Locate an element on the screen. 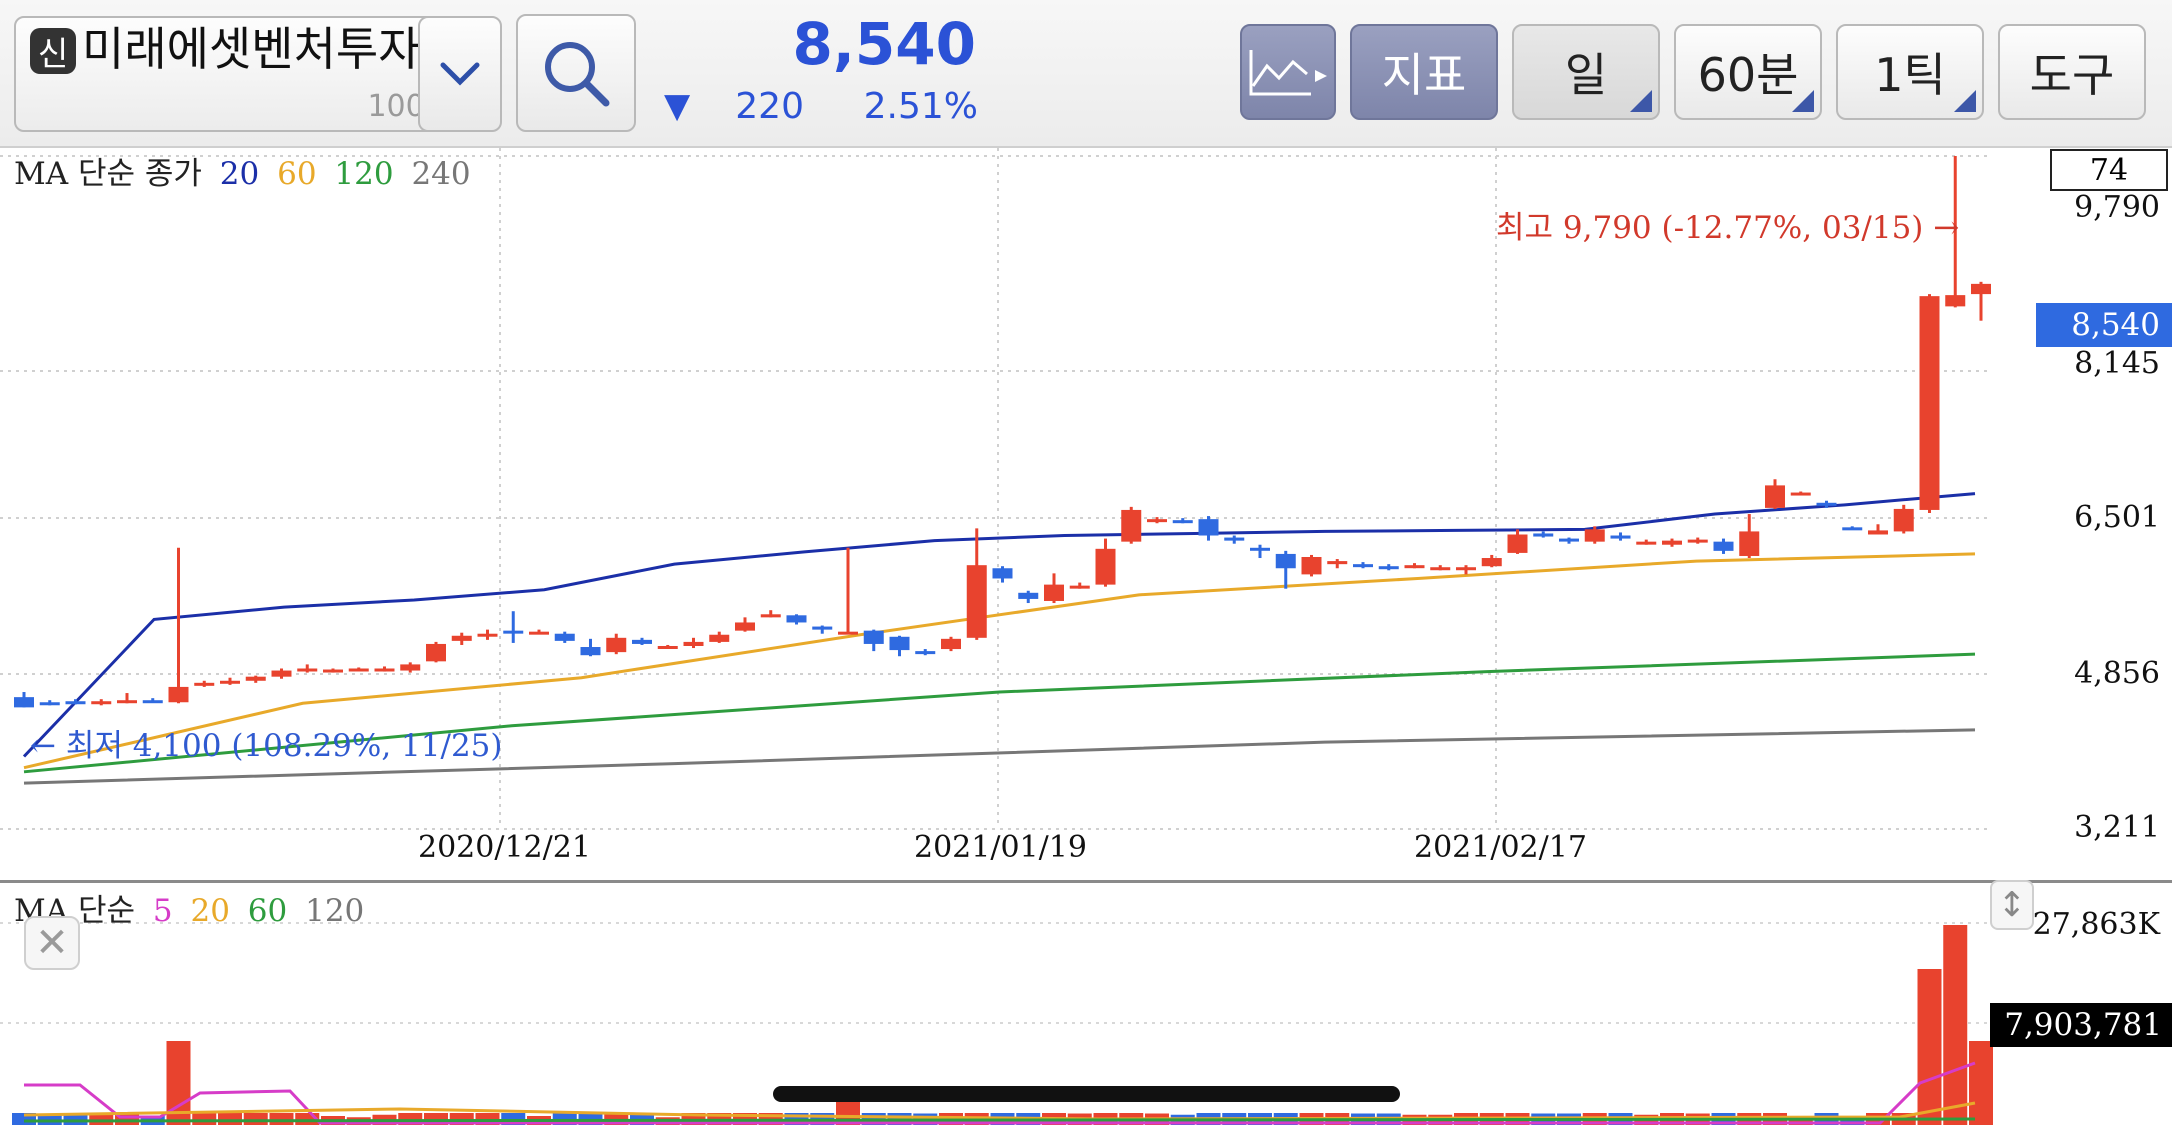 The image size is (2172, 1125). y-axis-label: 8,145 is located at coordinates (2117, 363).